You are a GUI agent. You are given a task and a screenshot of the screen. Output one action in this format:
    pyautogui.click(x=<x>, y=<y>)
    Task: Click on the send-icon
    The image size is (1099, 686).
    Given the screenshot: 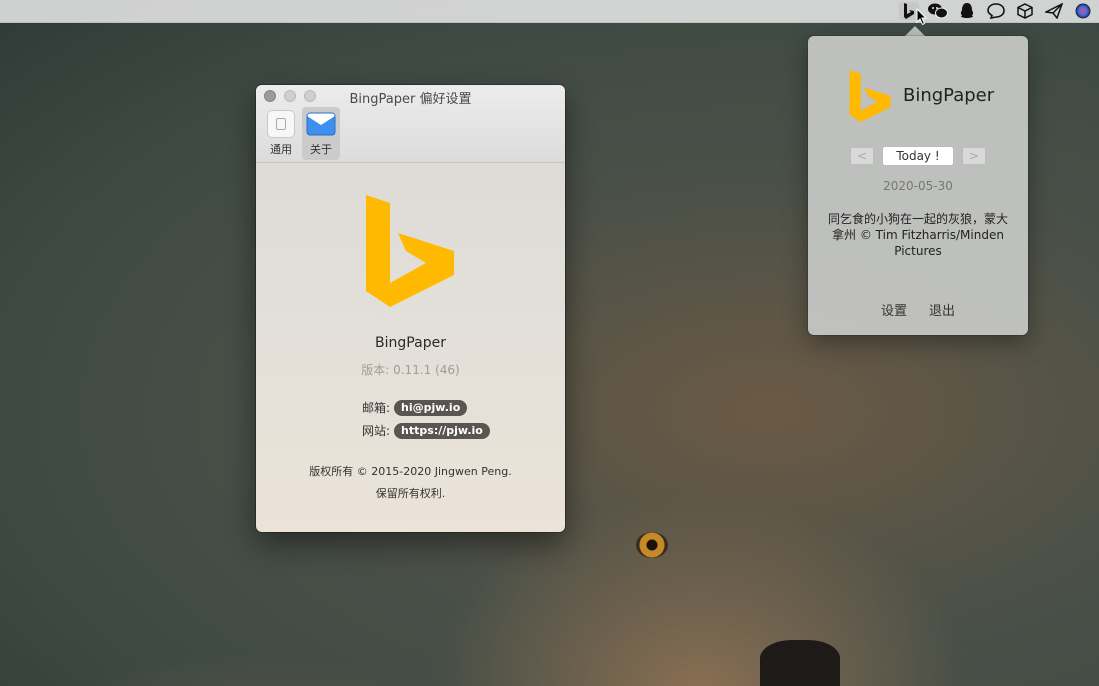 What is the action you would take?
    pyautogui.click(x=1054, y=11)
    